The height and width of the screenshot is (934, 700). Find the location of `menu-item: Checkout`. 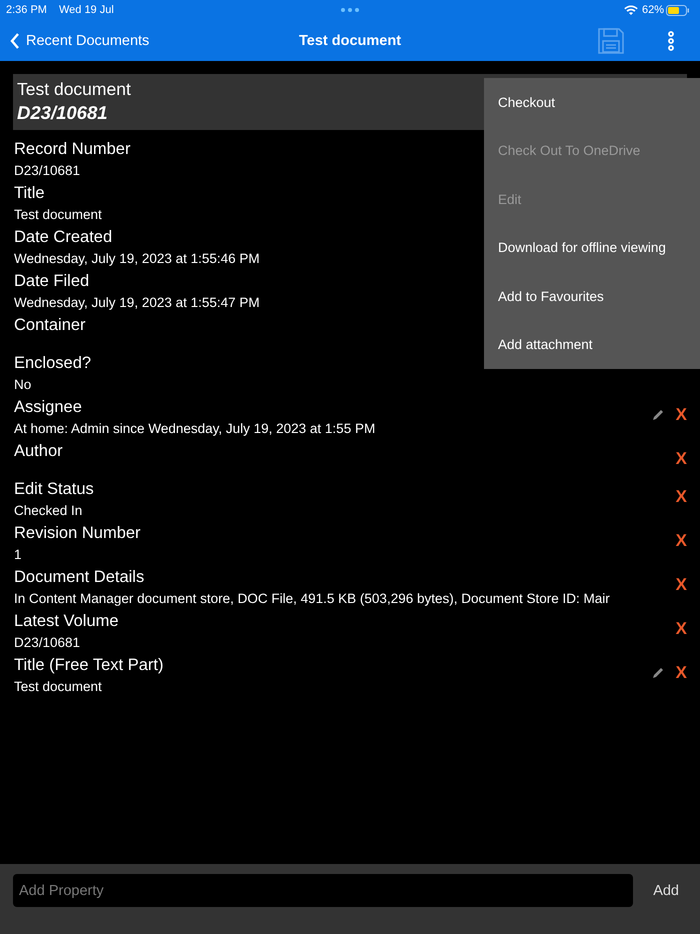

menu-item: Checkout is located at coordinates (592, 102).